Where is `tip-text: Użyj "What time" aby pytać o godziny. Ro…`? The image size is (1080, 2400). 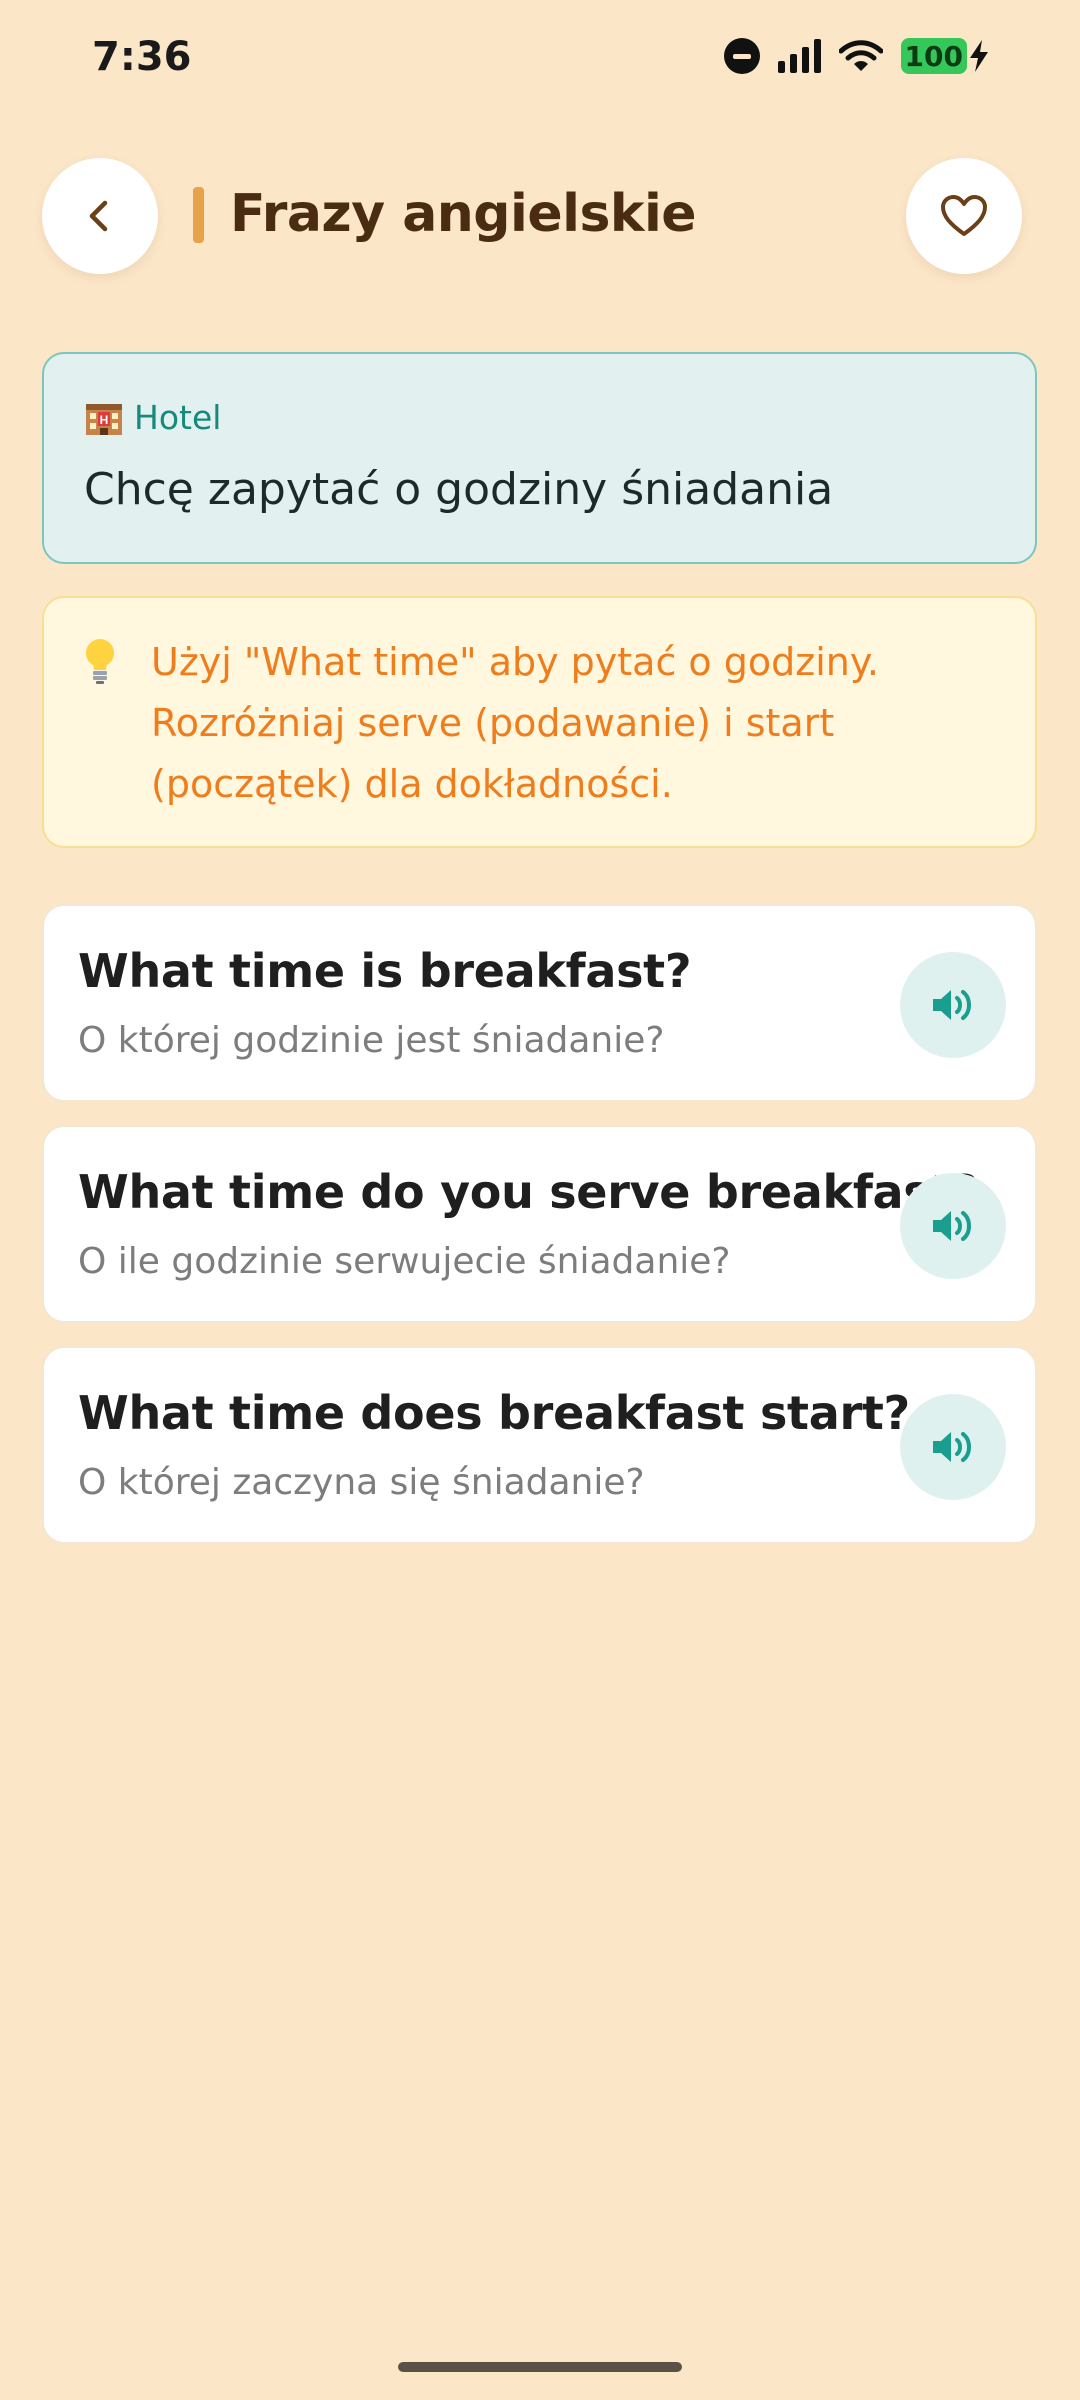 tip-text: Użyj "What time" aby pytać o godziny. Ro… is located at coordinates (515, 723).